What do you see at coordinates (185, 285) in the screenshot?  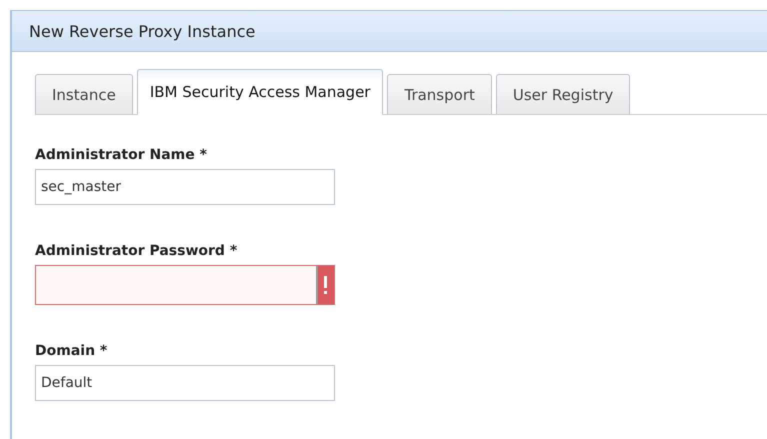 I see `input-field` at bounding box center [185, 285].